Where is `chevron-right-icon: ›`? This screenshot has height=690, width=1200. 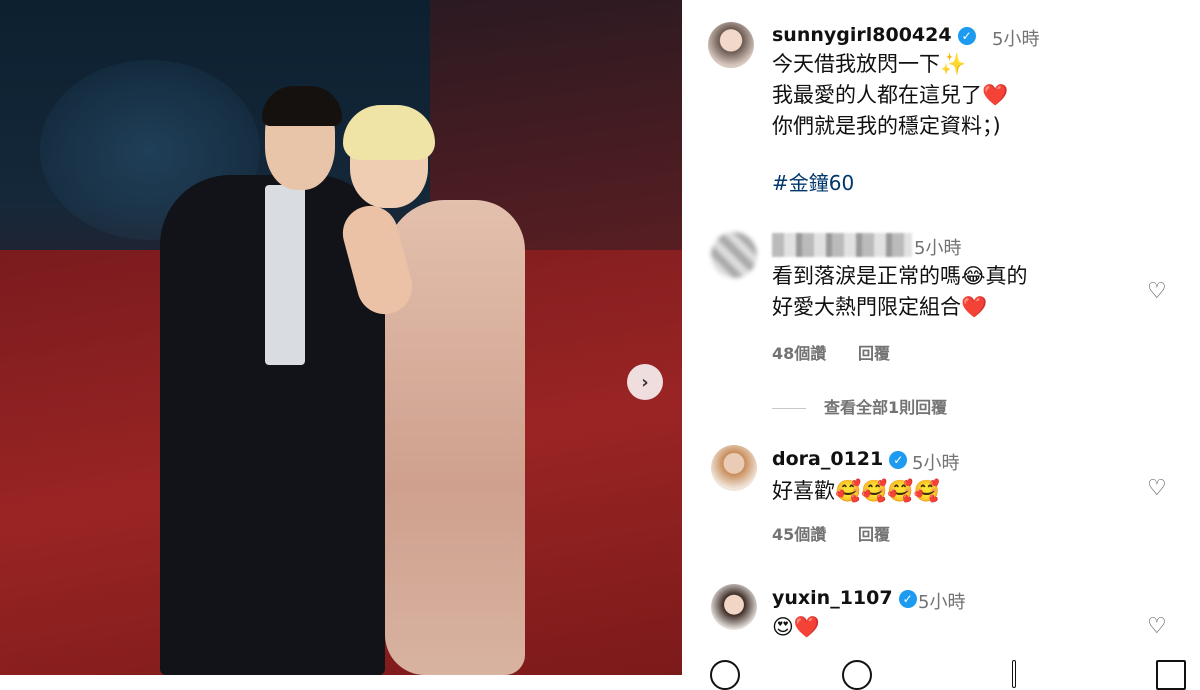 chevron-right-icon: › is located at coordinates (645, 382).